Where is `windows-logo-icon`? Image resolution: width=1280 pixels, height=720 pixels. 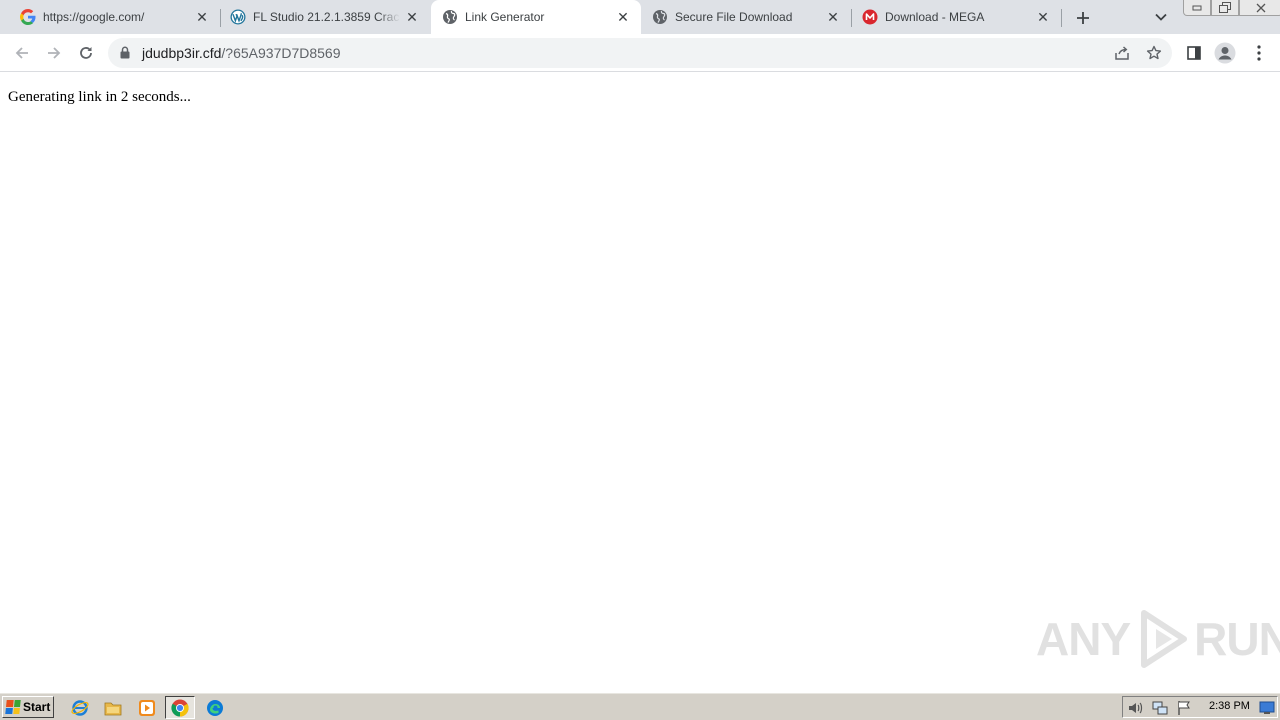
windows-logo-icon is located at coordinates (13, 707).